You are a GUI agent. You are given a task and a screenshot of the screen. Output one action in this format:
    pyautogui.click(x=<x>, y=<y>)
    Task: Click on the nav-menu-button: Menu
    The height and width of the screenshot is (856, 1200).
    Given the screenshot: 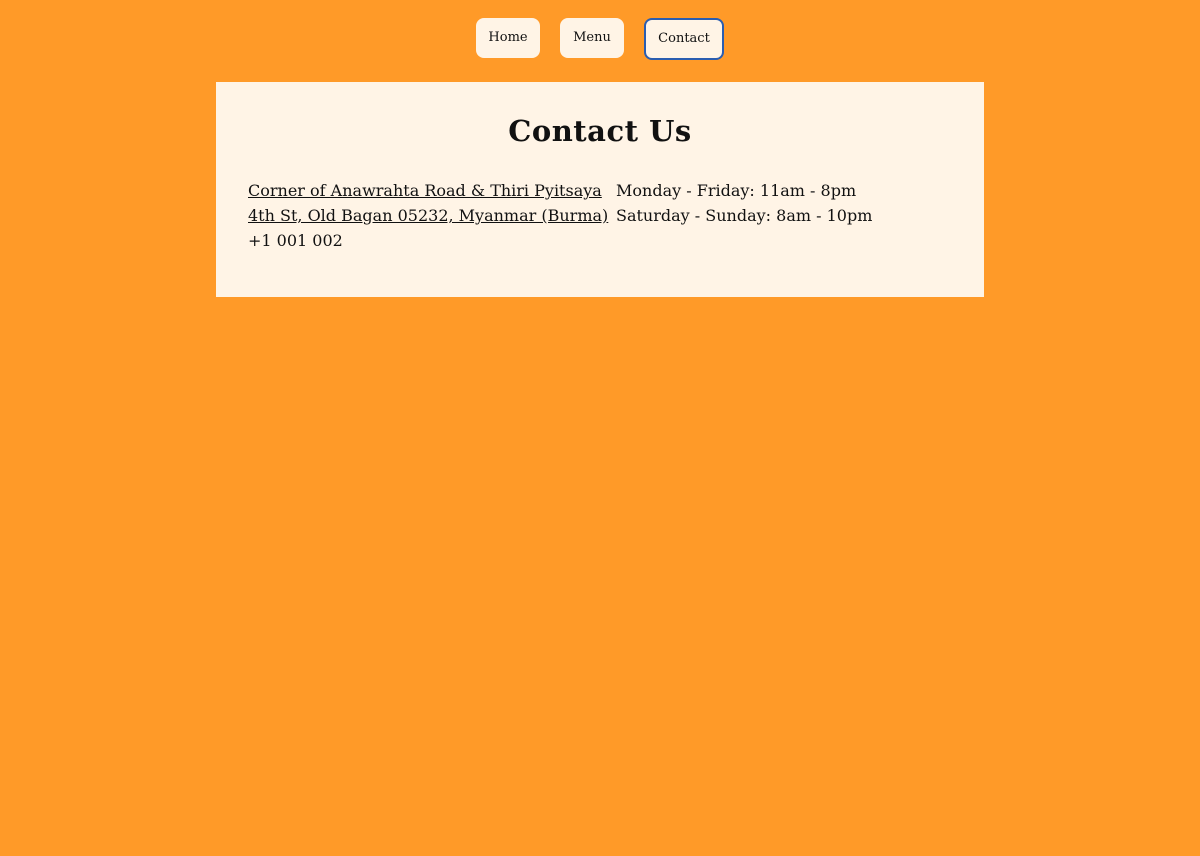 What is the action you would take?
    pyautogui.click(x=592, y=38)
    